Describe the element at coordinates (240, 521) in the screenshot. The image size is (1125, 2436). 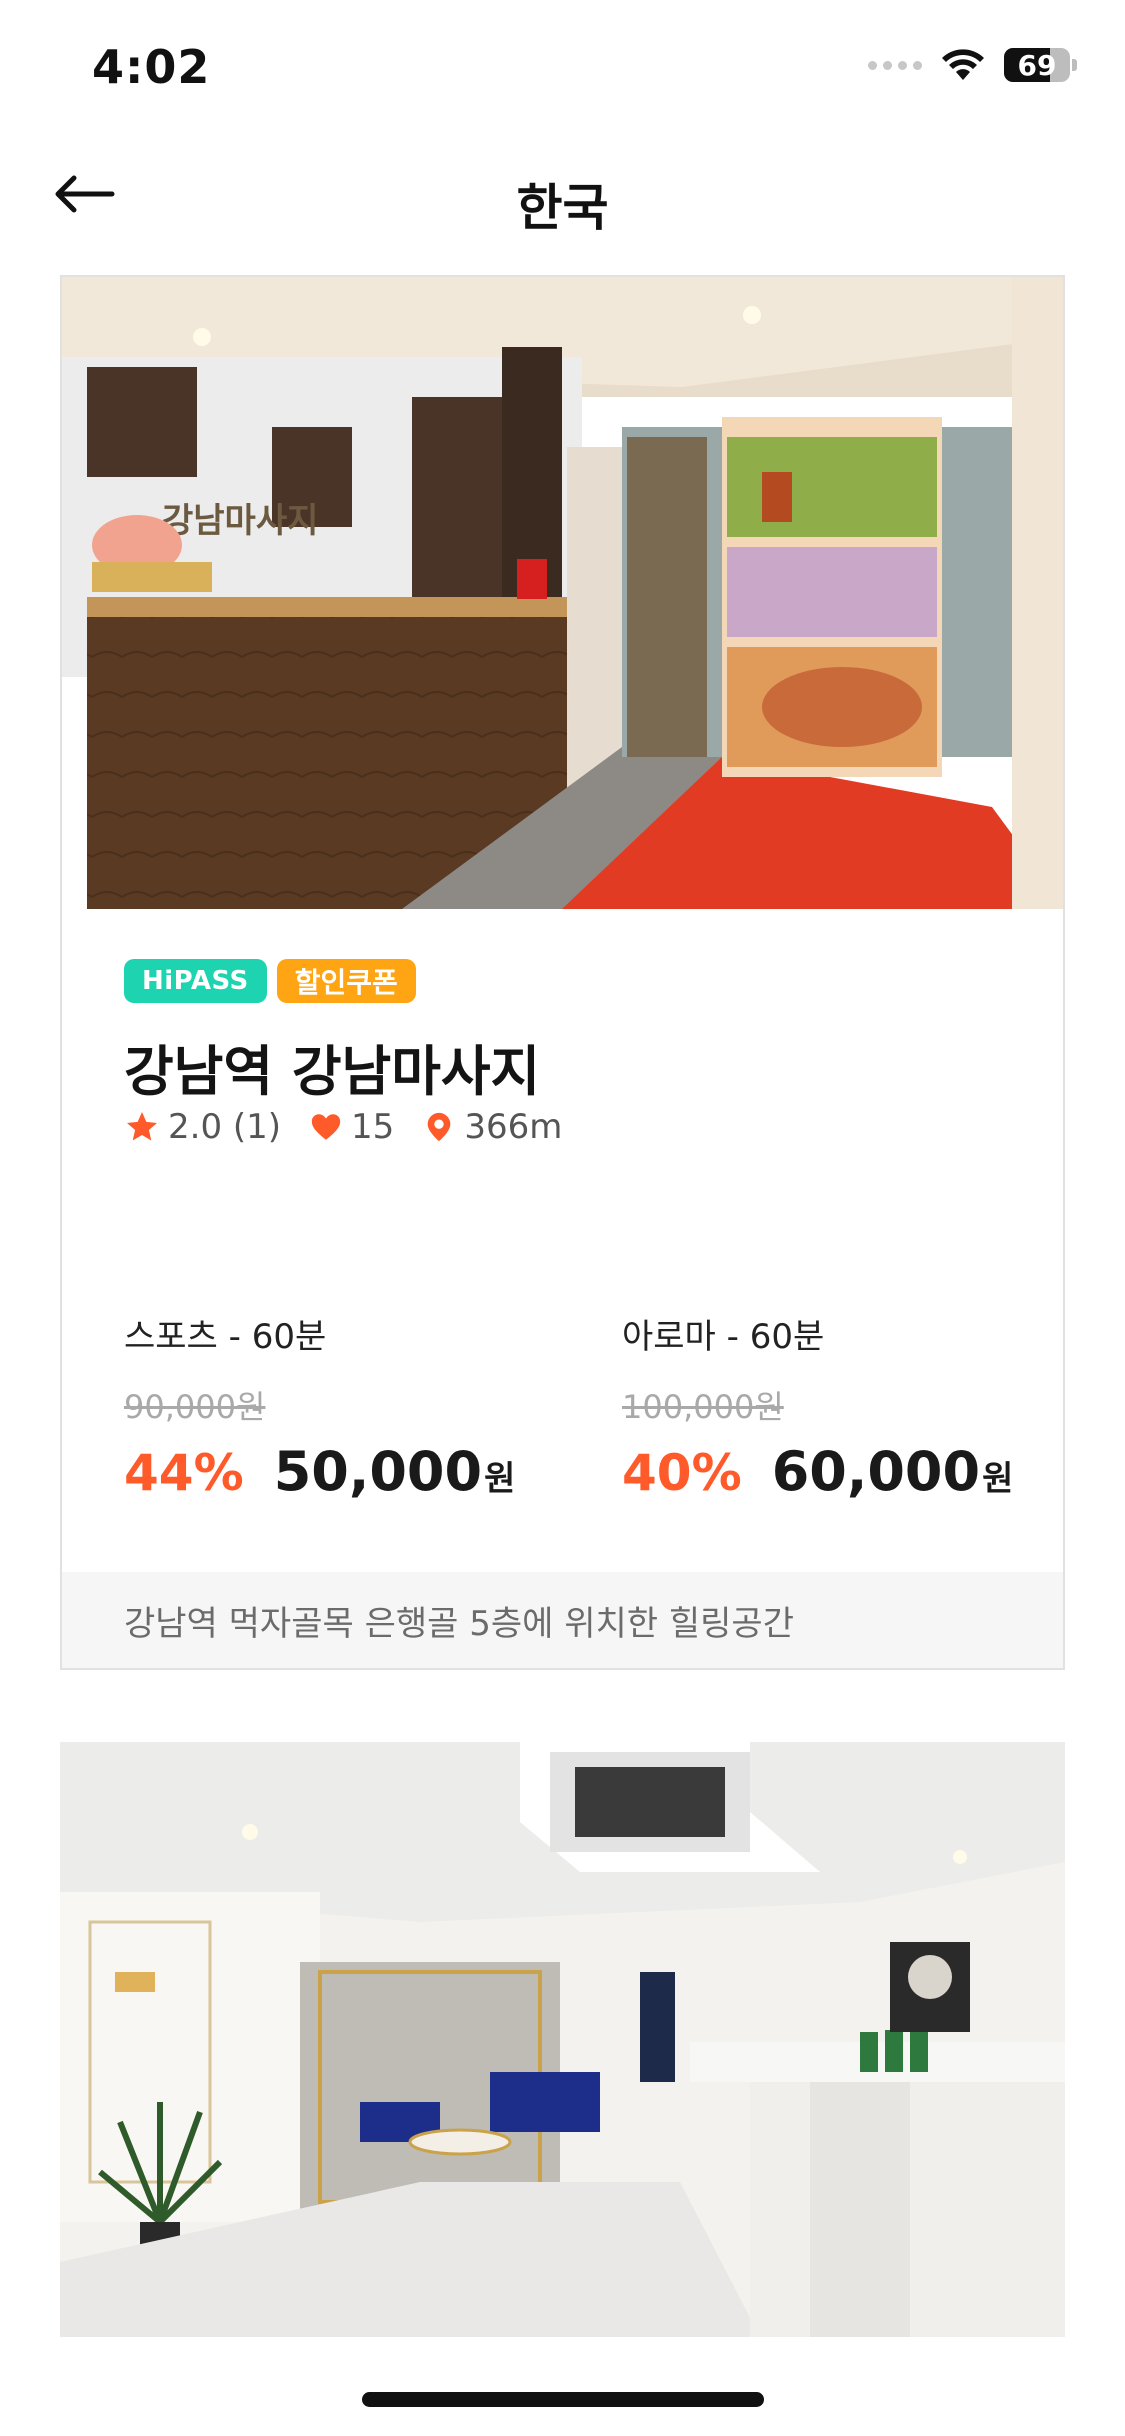
I see `photo-sign-text: 강남마사지` at that location.